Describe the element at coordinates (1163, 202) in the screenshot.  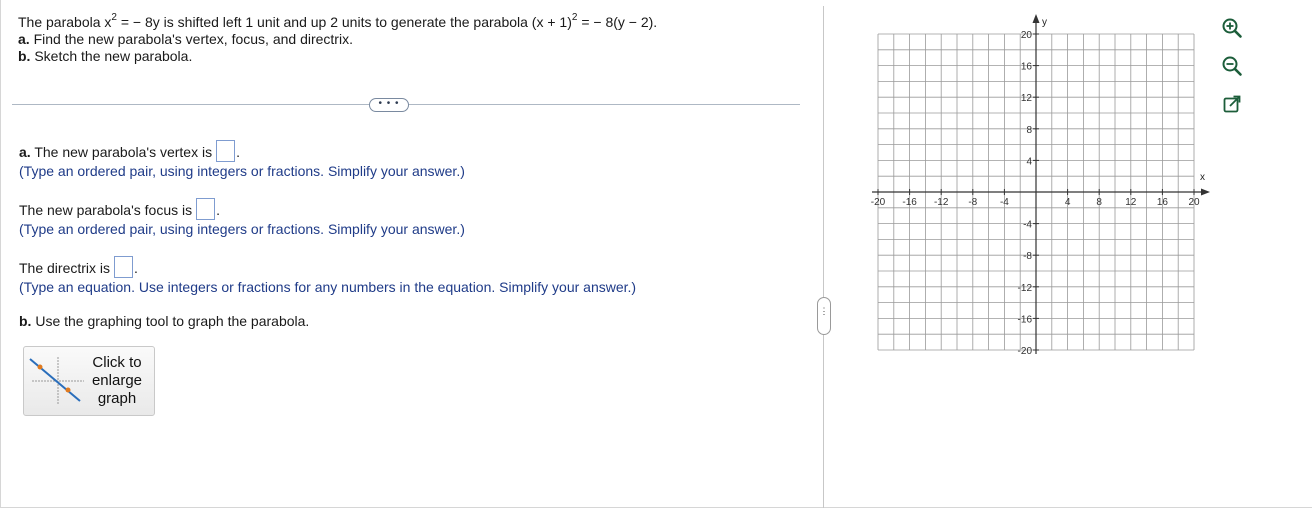
I see `x-tick-label: 16` at that location.